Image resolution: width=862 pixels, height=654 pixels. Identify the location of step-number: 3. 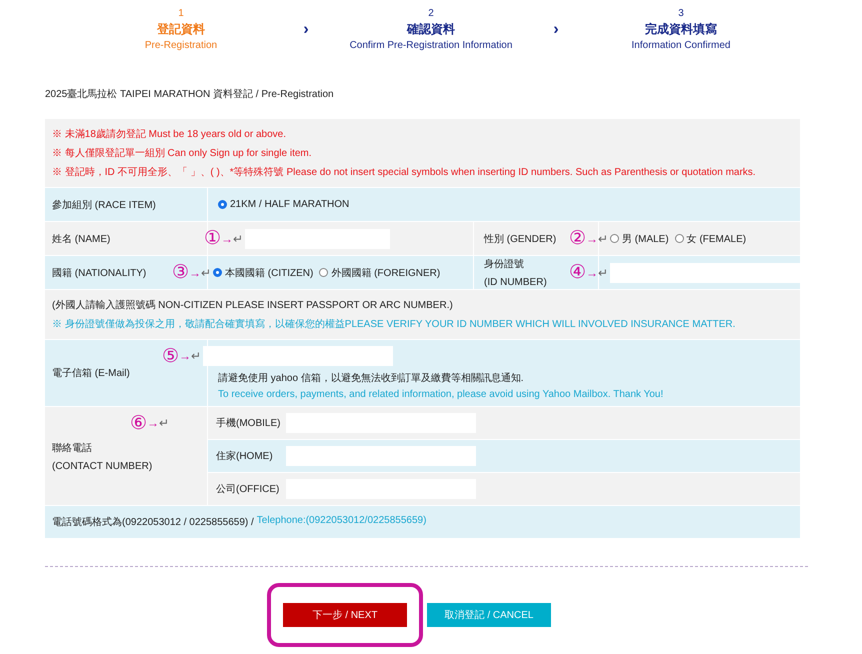
(681, 13).